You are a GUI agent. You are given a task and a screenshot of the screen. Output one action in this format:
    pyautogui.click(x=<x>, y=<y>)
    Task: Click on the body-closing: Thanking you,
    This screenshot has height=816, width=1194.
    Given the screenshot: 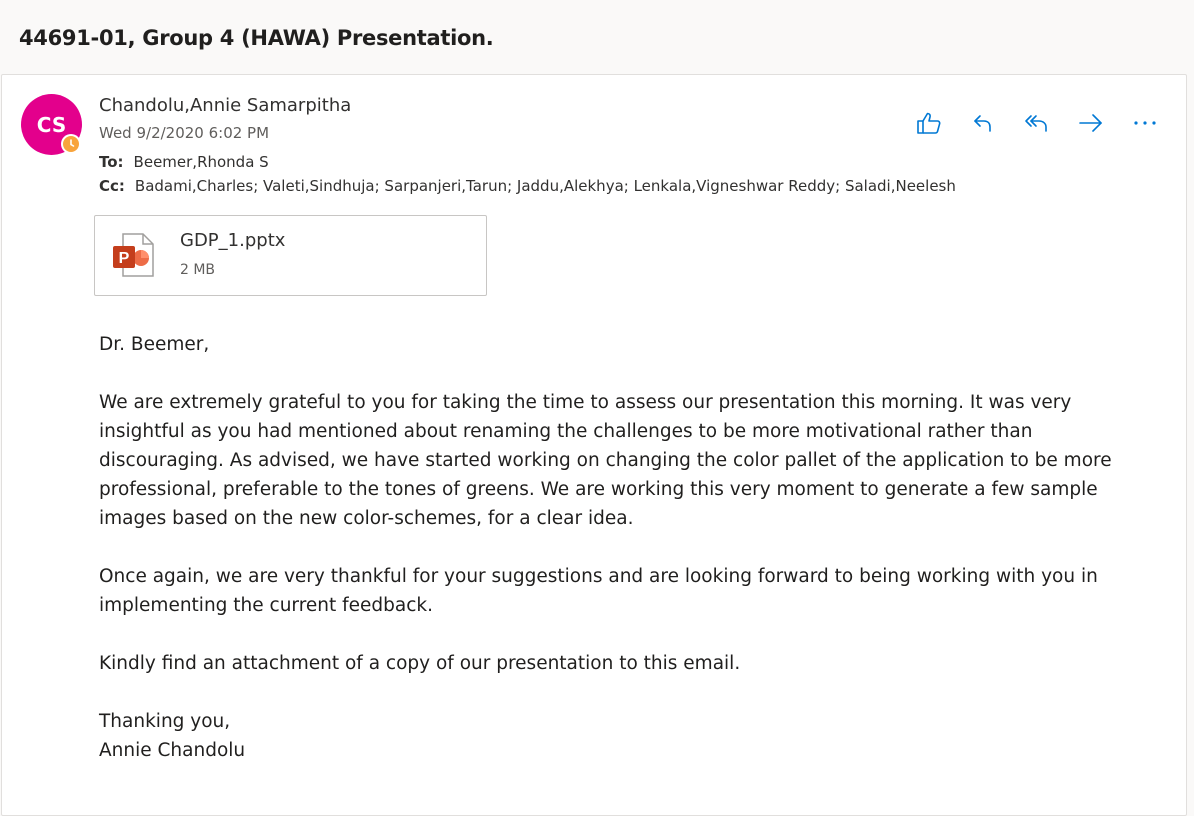 What is the action you would take?
    pyautogui.click(x=165, y=721)
    